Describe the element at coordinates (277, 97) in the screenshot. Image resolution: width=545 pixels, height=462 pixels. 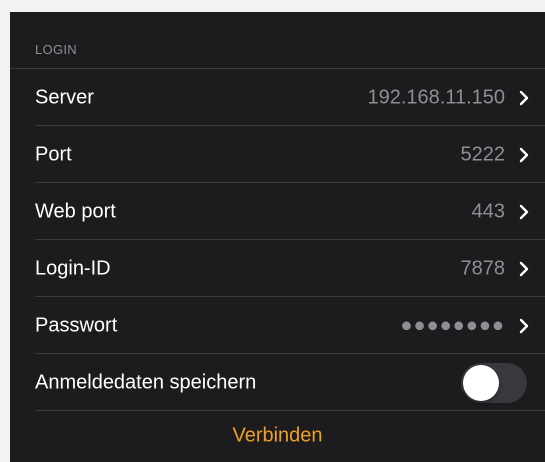
I see `server-row: Server 192.168.11.150` at that location.